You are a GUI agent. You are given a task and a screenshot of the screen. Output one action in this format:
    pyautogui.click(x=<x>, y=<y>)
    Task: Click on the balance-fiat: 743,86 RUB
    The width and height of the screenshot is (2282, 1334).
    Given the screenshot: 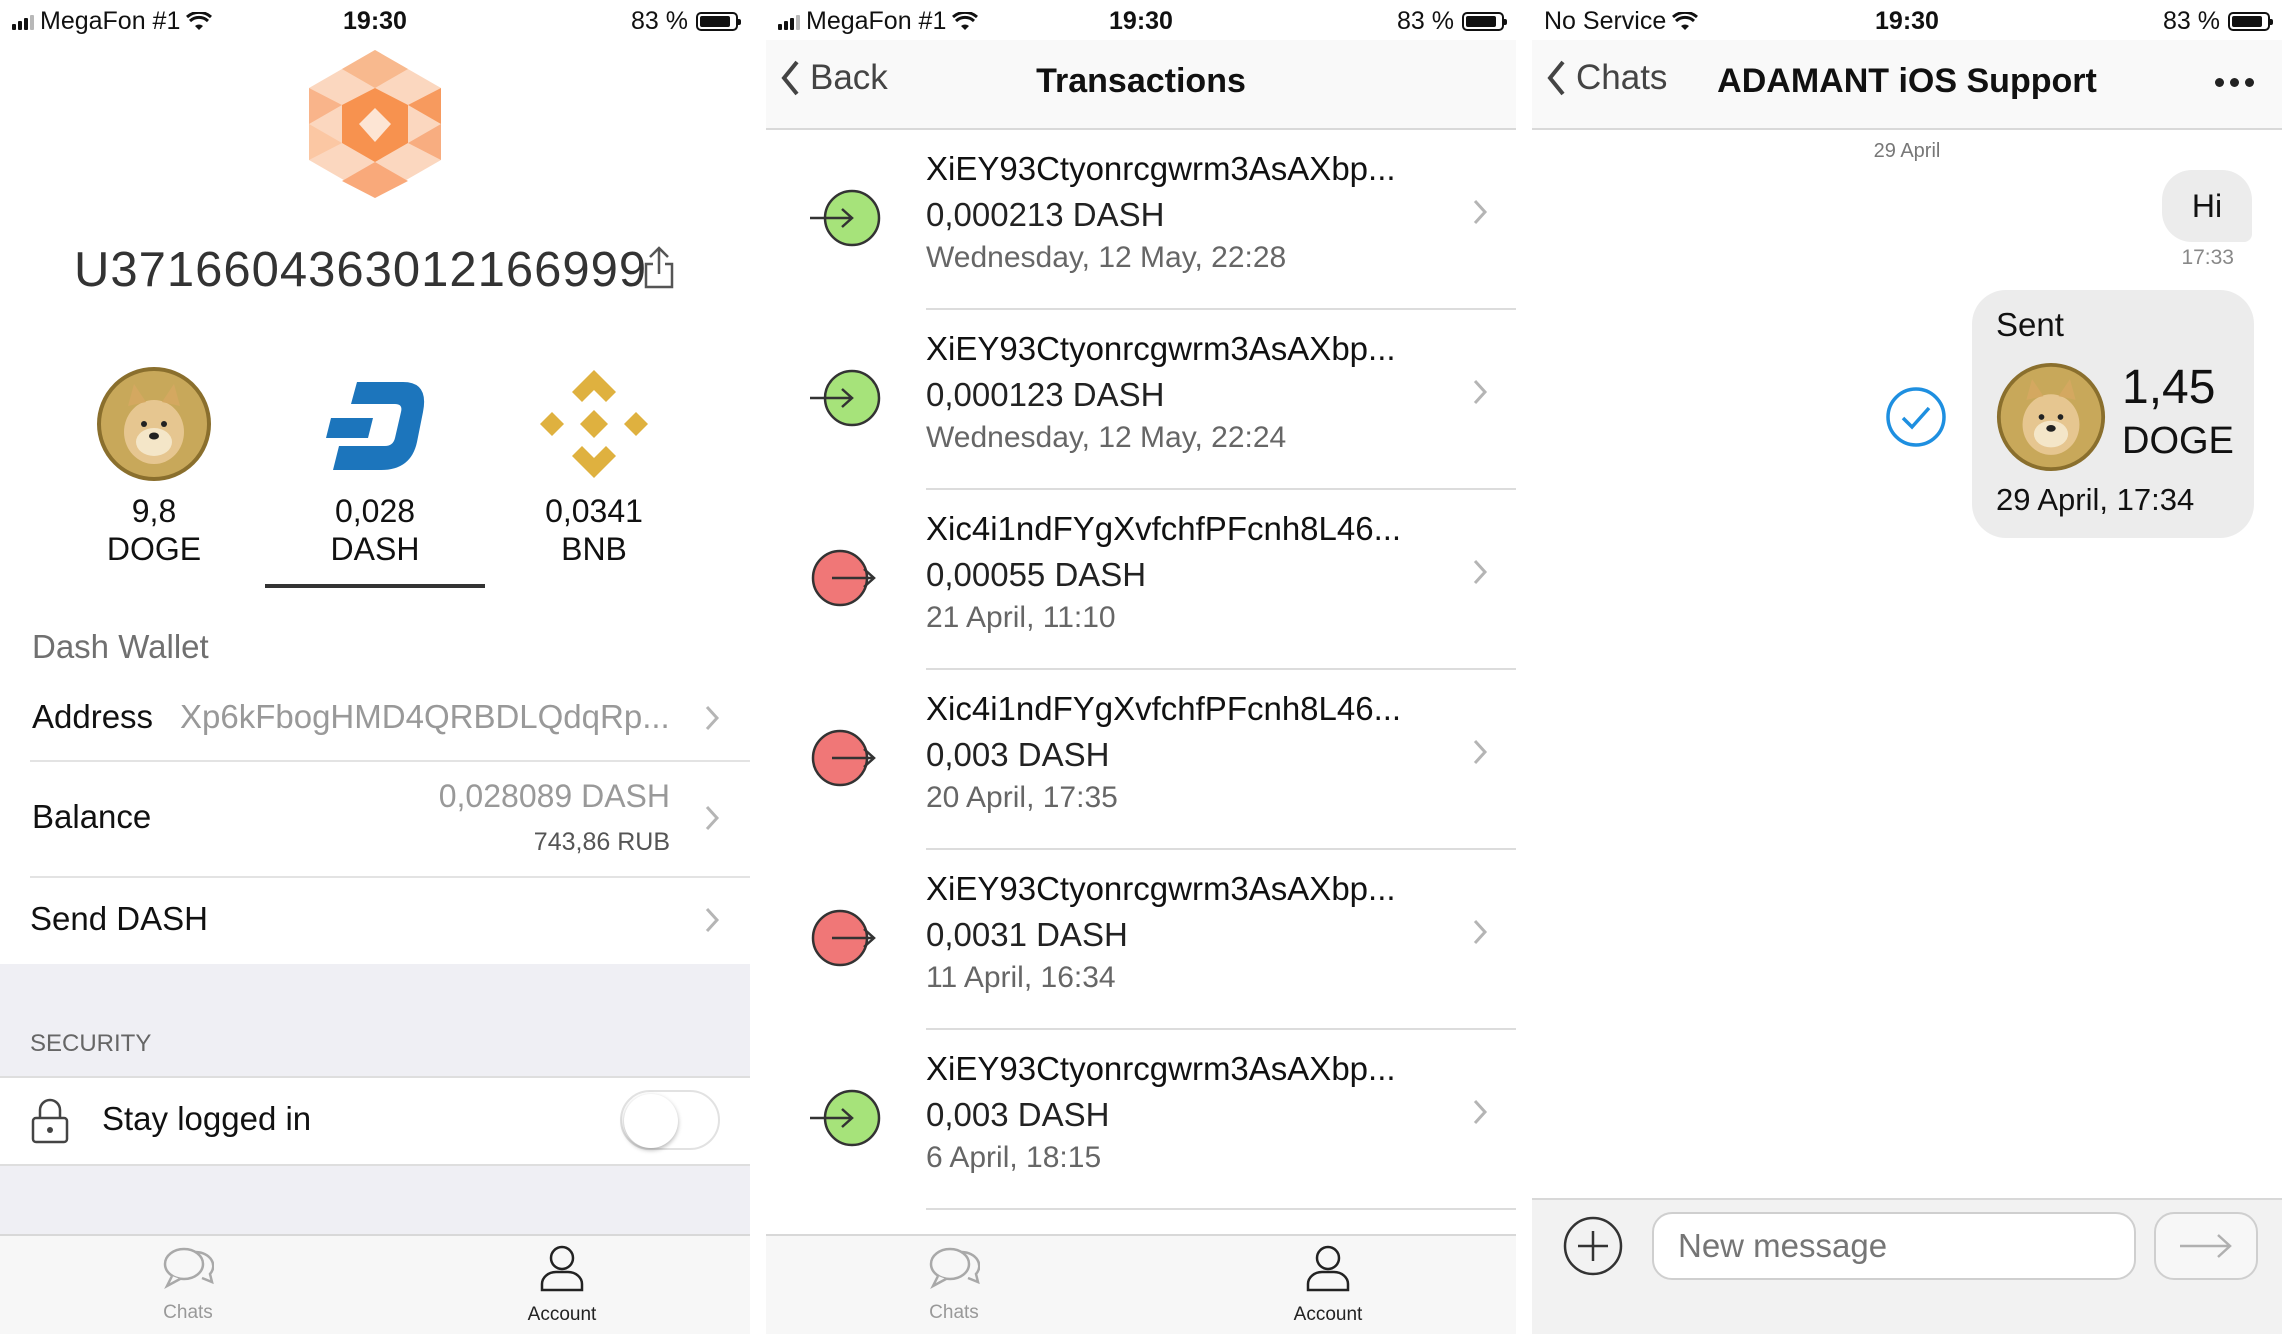 What is the action you would take?
    pyautogui.click(x=601, y=842)
    